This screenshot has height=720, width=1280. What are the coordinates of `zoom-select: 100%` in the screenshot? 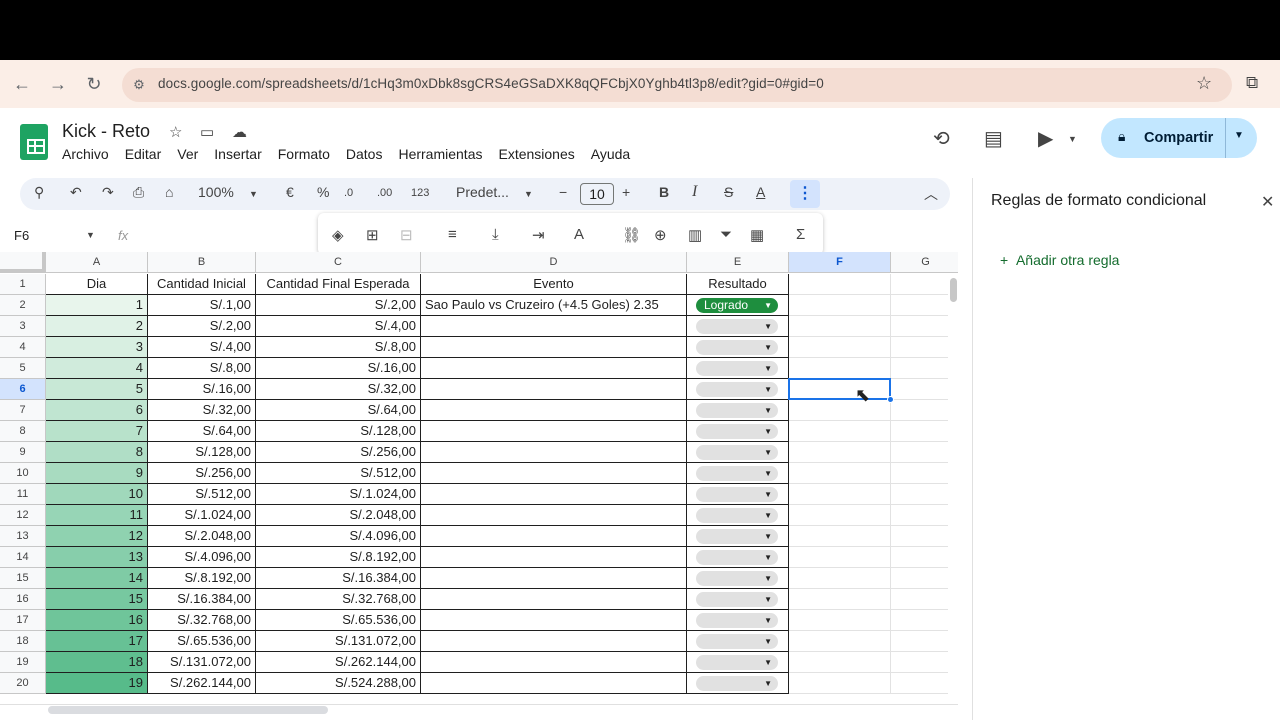 It's located at (216, 192).